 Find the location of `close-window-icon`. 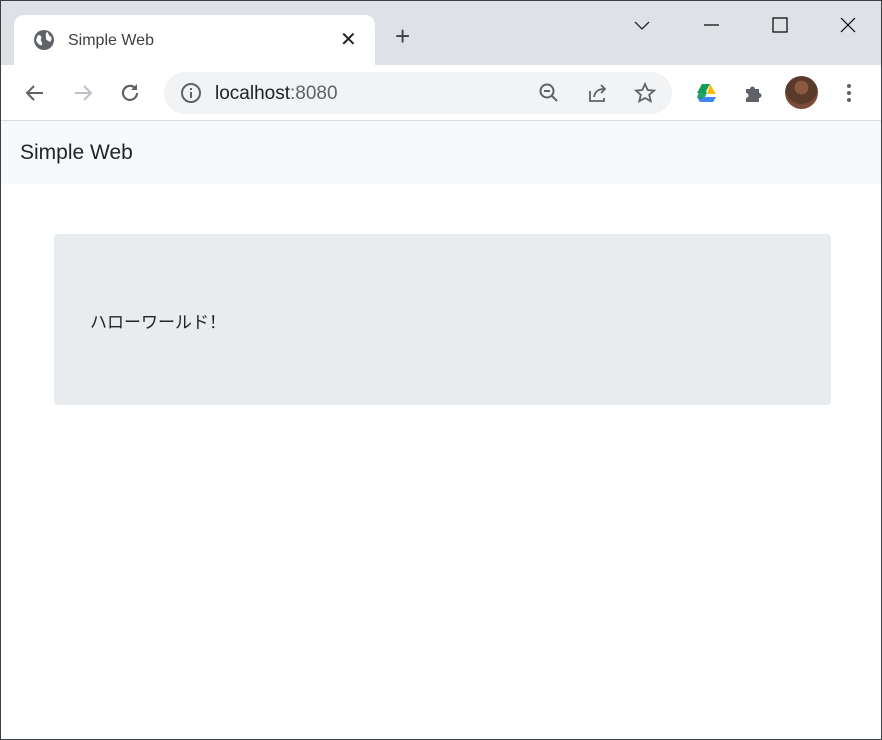

close-window-icon is located at coordinates (848, 25).